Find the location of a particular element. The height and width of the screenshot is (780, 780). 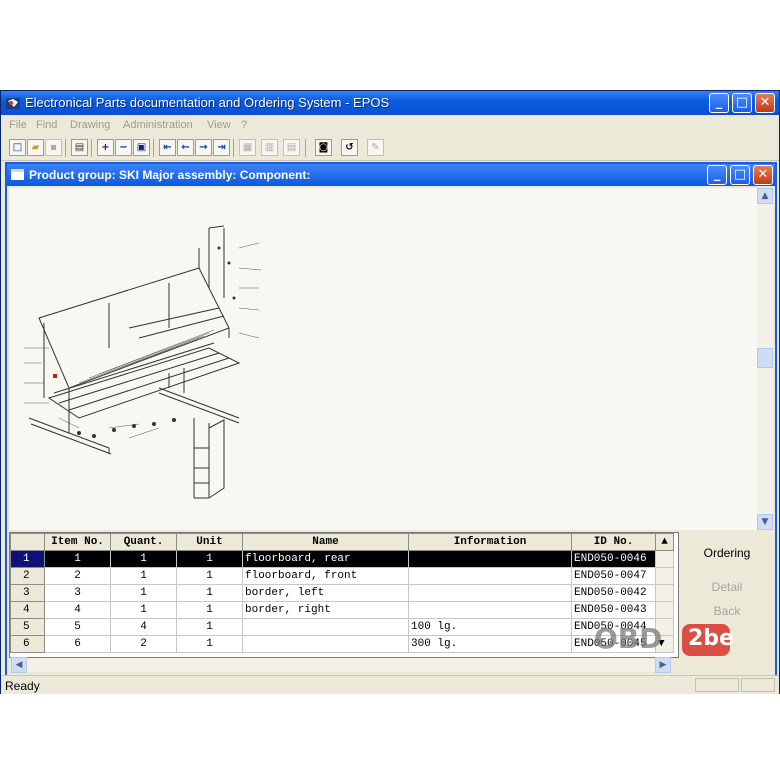

table-row: 5 5 4 1 100 lg. END050-0044 is located at coordinates (342, 627).